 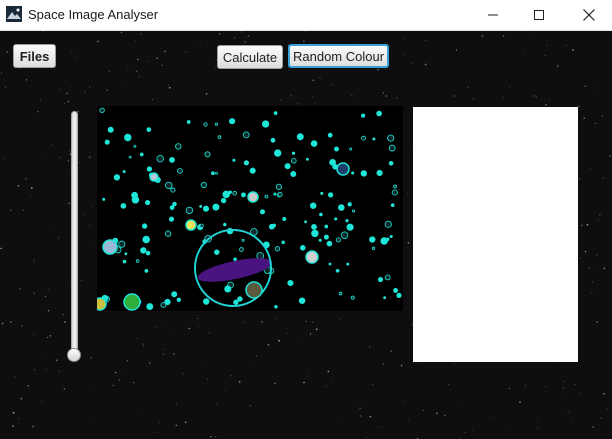 What do you see at coordinates (74, 234) in the screenshot?
I see `vertical-slider-track` at bounding box center [74, 234].